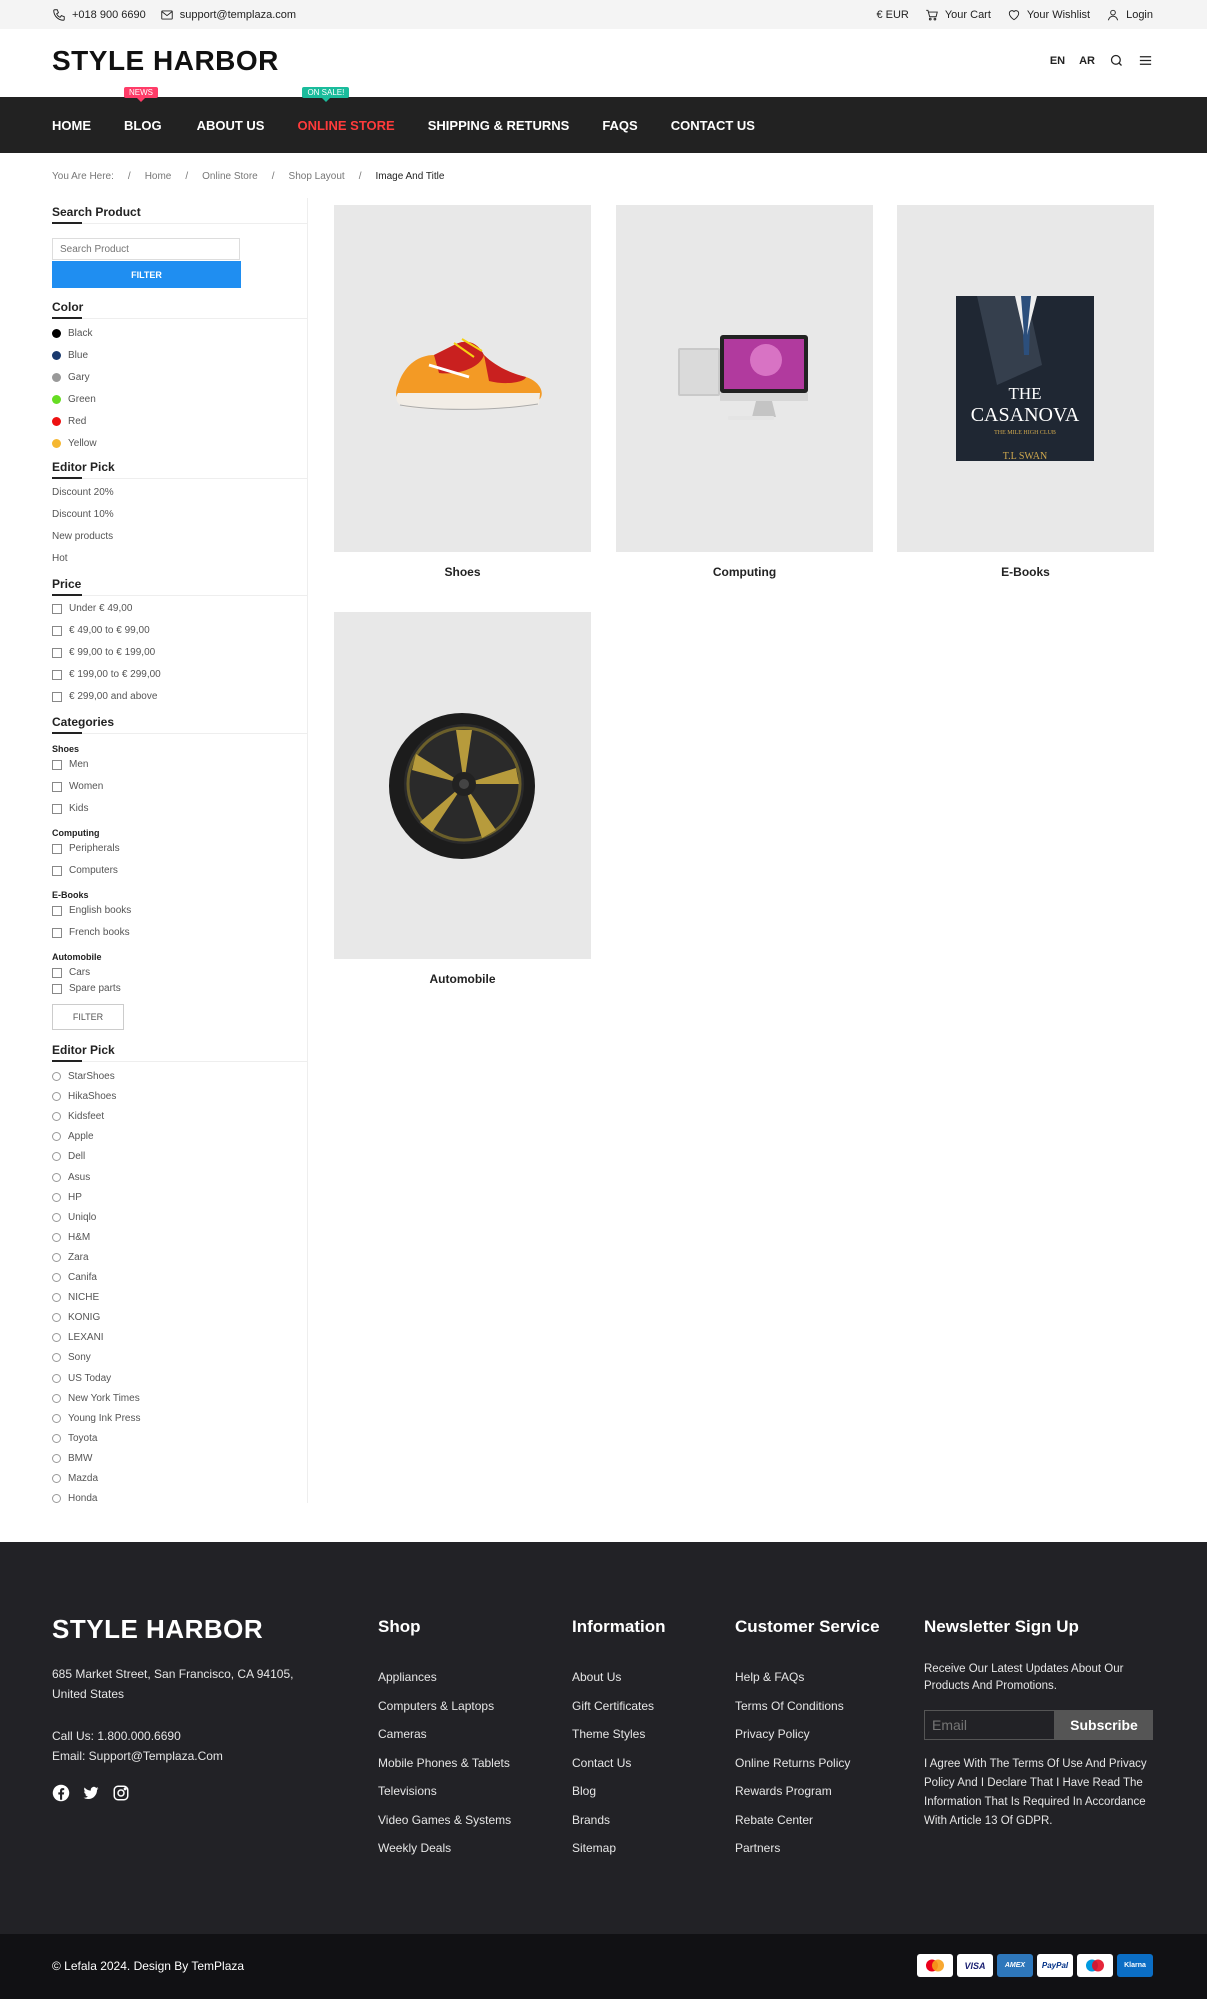 This screenshot has height=1999, width=1207. What do you see at coordinates (1048, 15) in the screenshot?
I see `wishlist-link: Your Wishlist` at bounding box center [1048, 15].